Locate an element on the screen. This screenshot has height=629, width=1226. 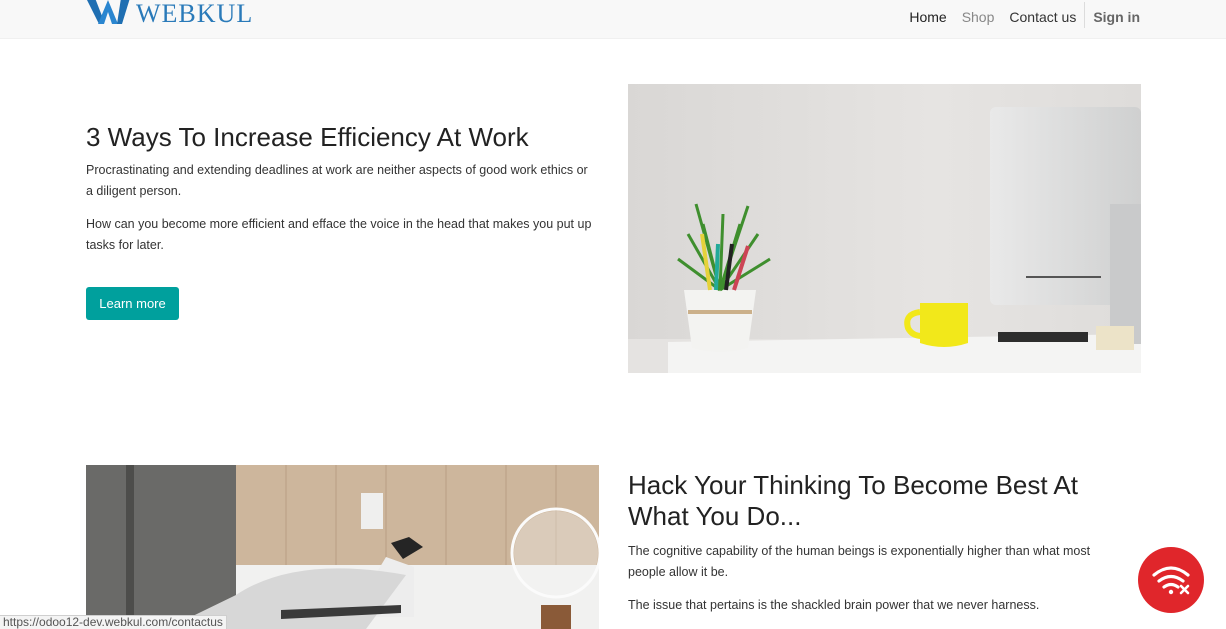
main-nav: Home Shop Contact us Sign in is located at coordinates (1017, 15).